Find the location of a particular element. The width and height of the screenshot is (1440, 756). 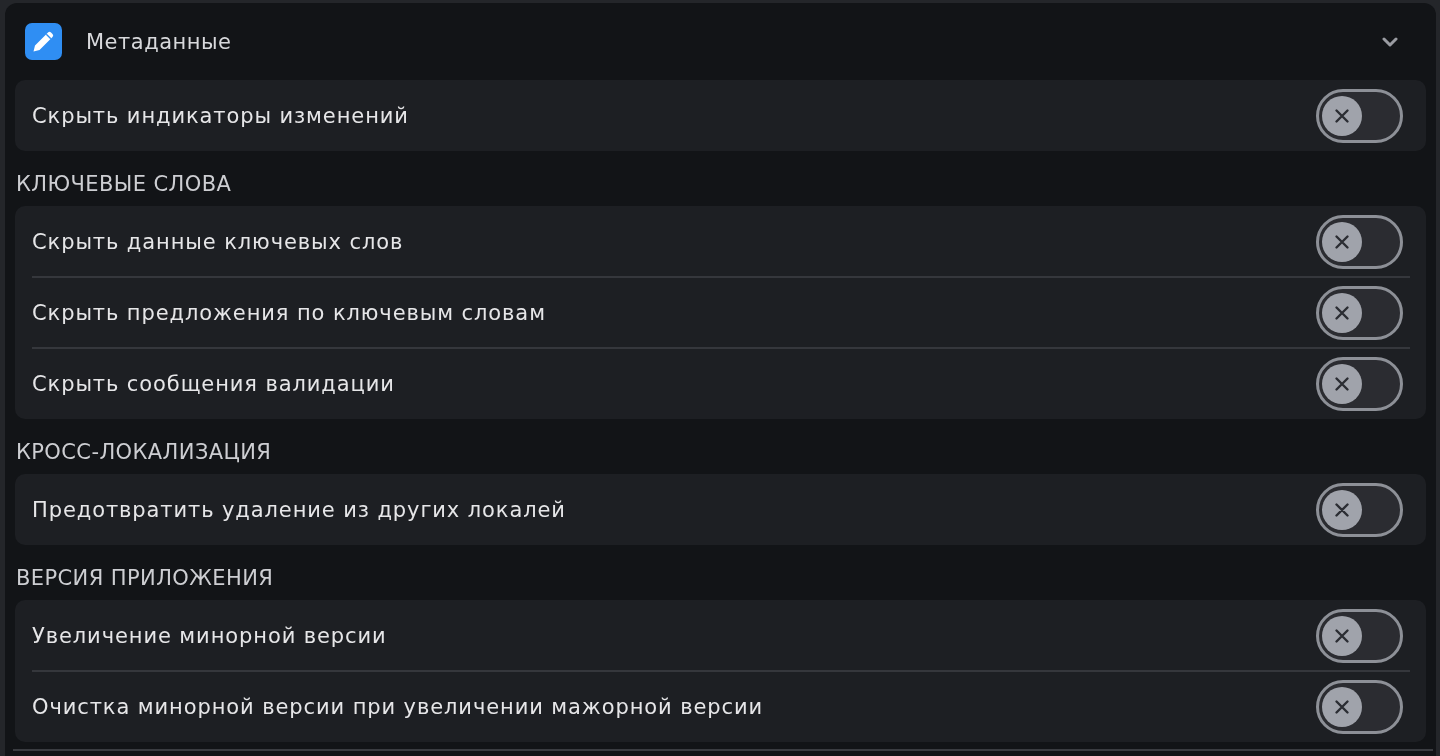

pencil-icon is located at coordinates (43, 41).